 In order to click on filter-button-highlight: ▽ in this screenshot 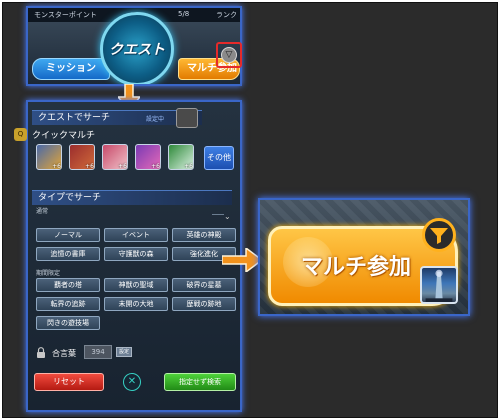, I will do `click(229, 55)`.